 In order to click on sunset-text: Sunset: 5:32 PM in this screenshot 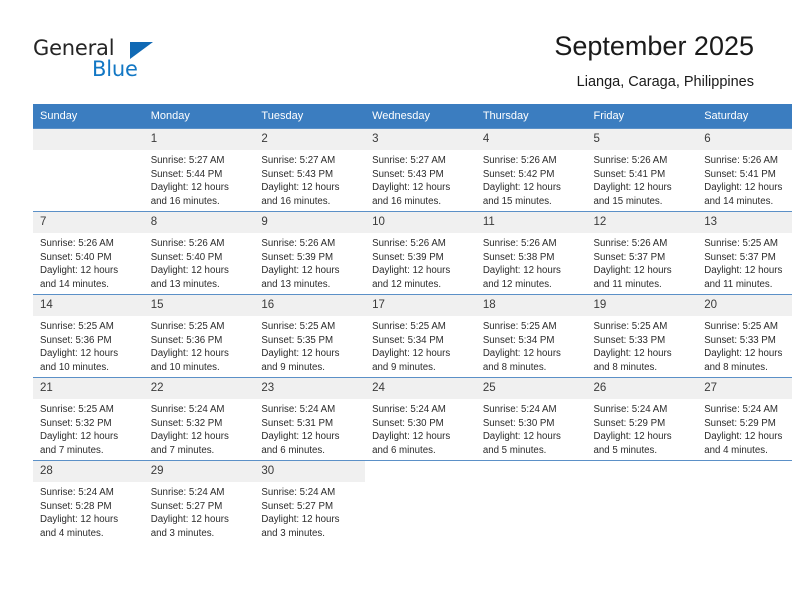, I will do `click(186, 423)`.